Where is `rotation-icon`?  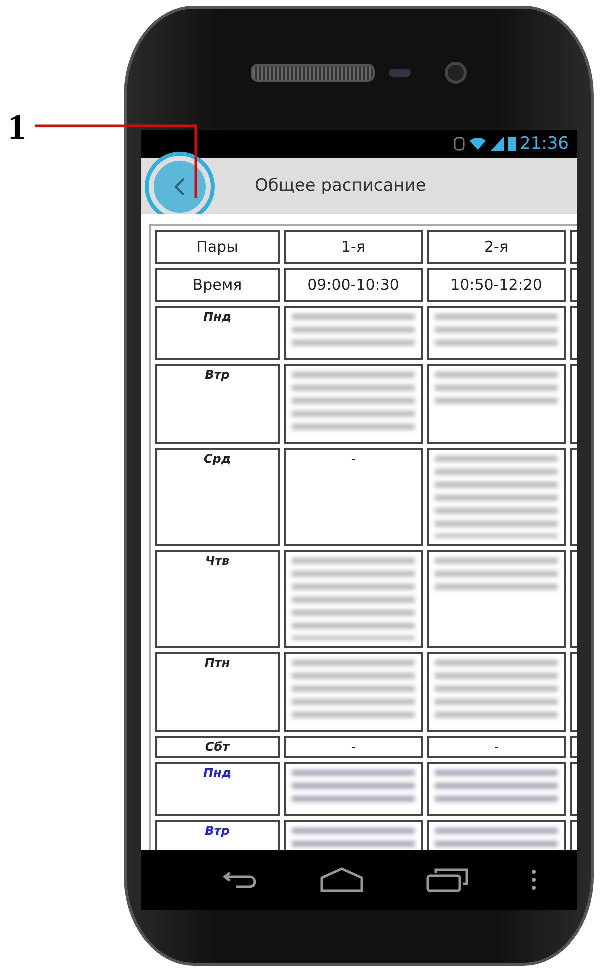
rotation-icon is located at coordinates (459, 144).